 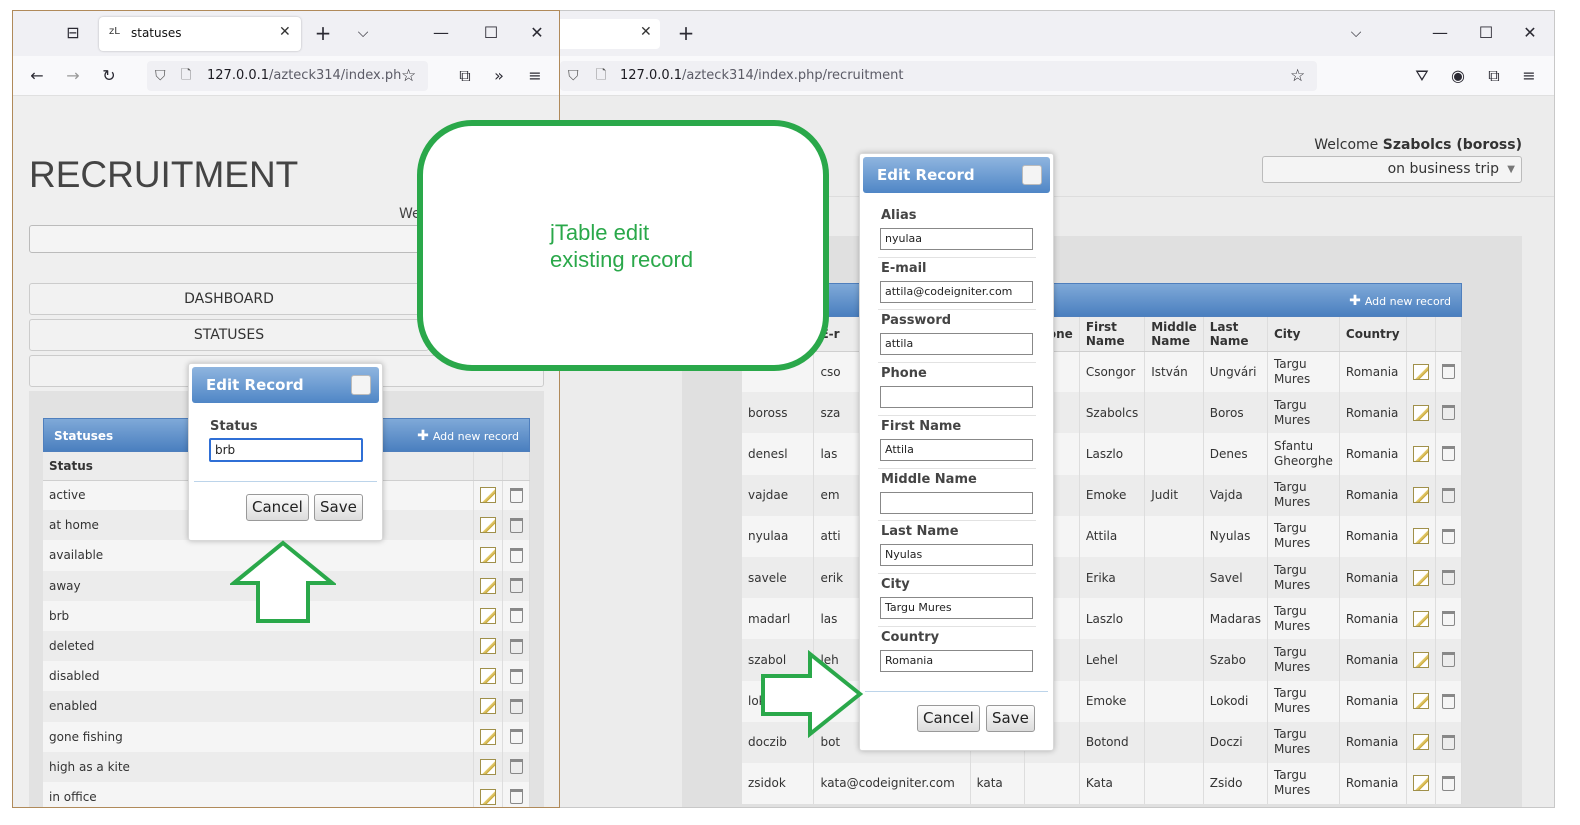 What do you see at coordinates (109, 76) in the screenshot?
I see `reload-icon: ↻` at bounding box center [109, 76].